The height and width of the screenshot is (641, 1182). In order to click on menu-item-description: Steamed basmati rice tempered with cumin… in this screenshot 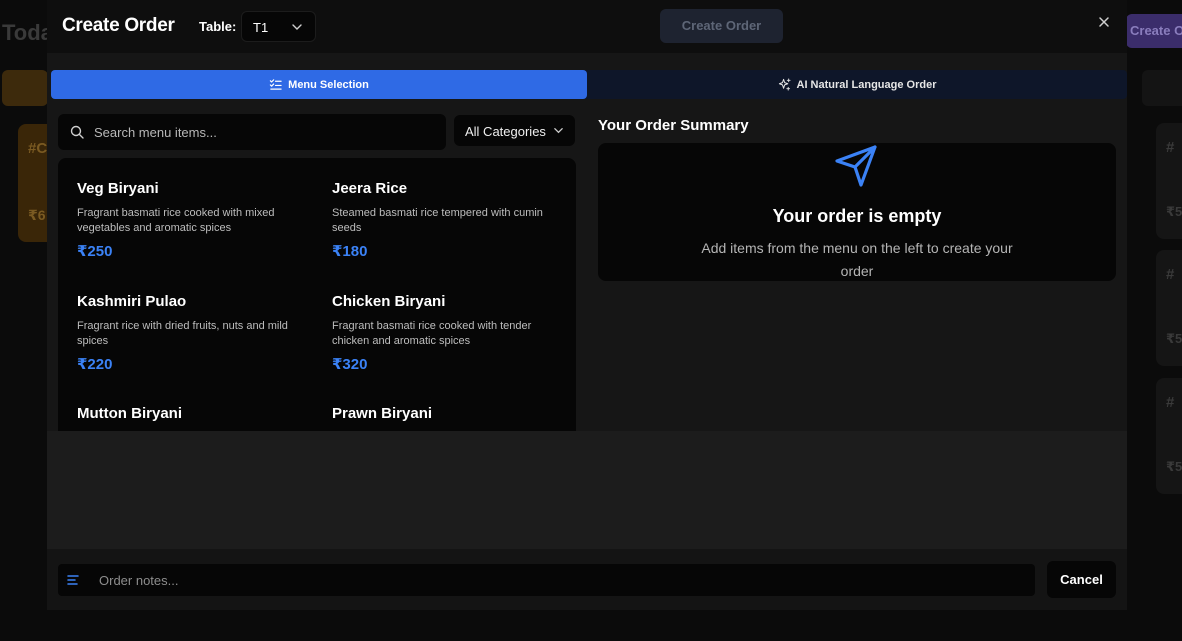, I will do `click(437, 220)`.